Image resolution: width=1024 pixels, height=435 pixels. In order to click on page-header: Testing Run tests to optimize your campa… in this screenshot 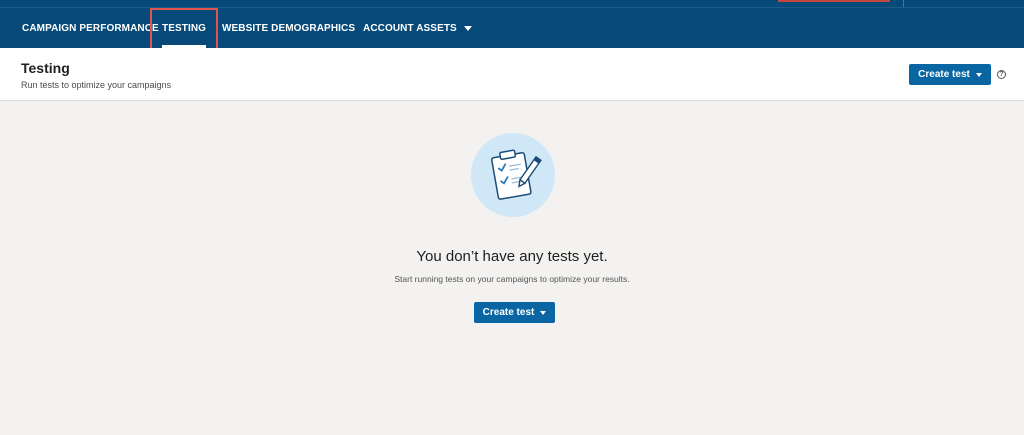, I will do `click(512, 74)`.